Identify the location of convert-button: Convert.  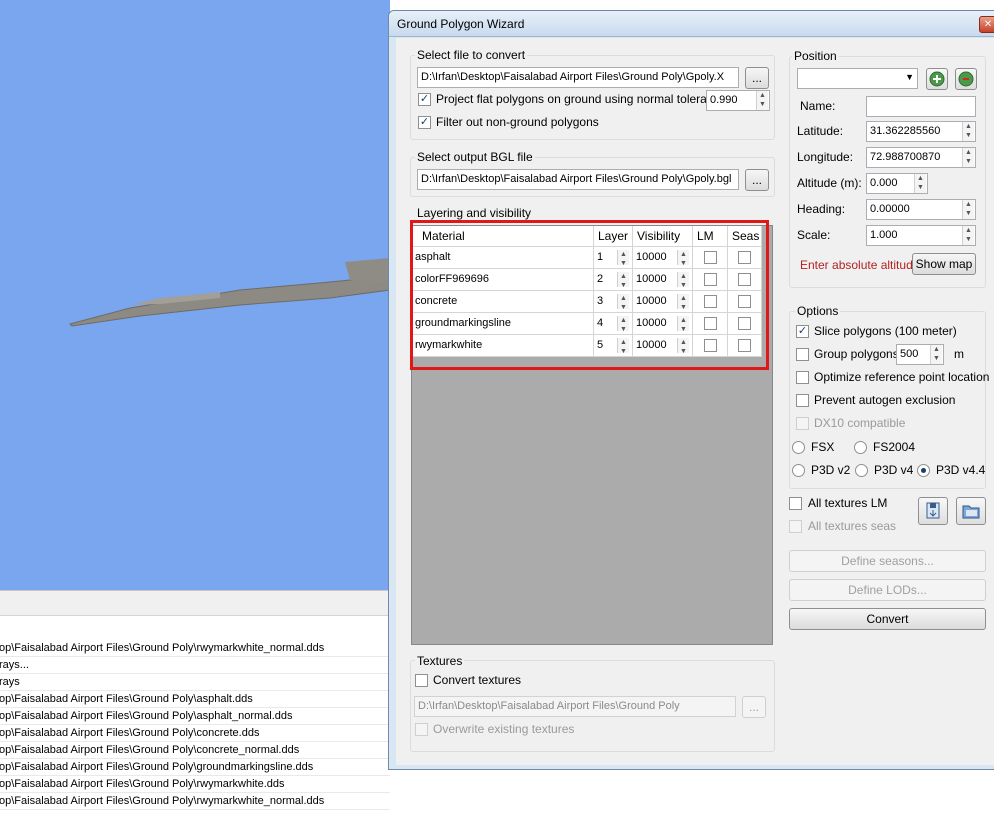
(887, 619).